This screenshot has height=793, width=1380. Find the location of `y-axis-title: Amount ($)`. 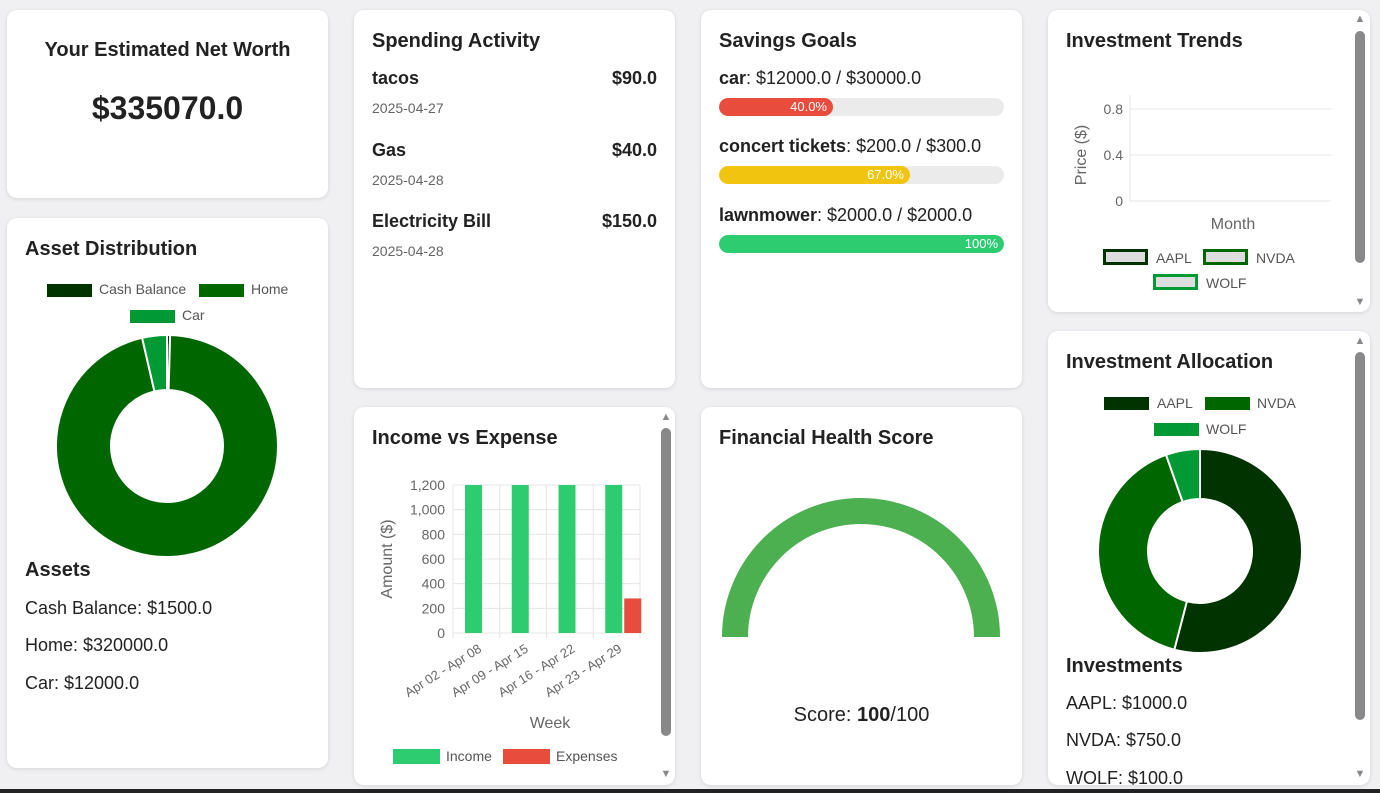

y-axis-title: Amount ($) is located at coordinates (387, 558).